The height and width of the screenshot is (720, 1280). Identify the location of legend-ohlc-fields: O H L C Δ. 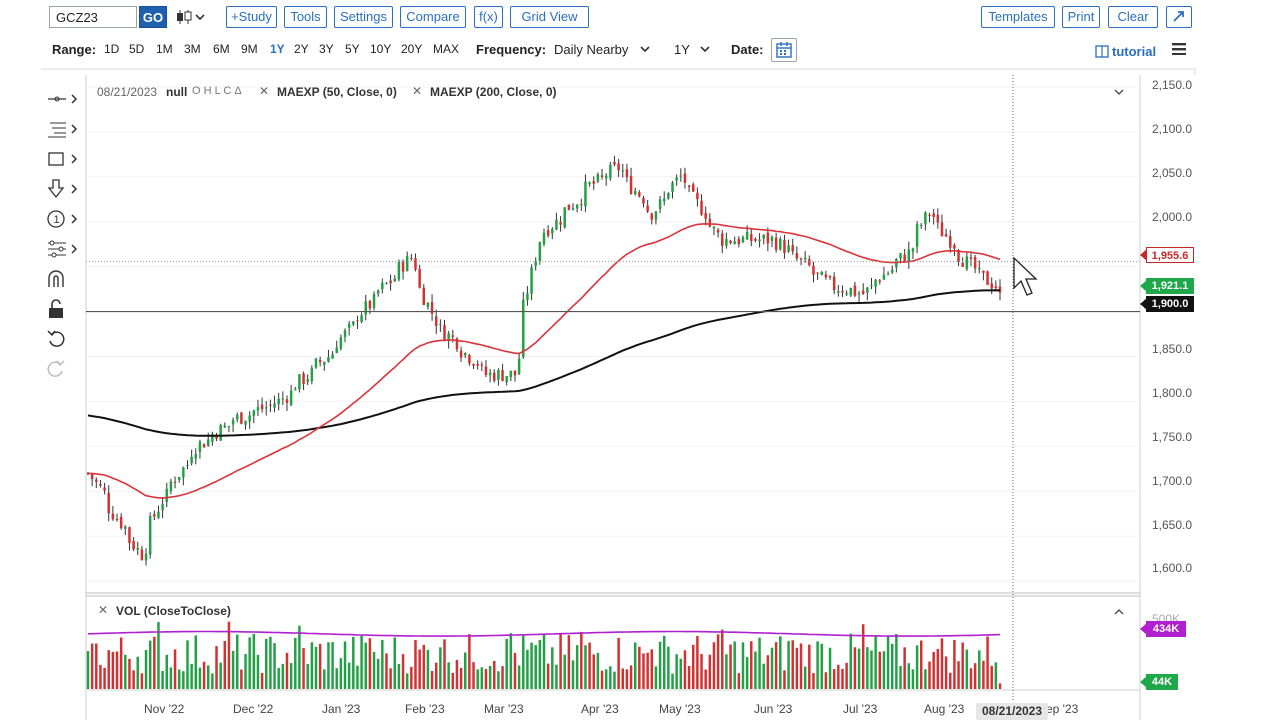
(217, 91).